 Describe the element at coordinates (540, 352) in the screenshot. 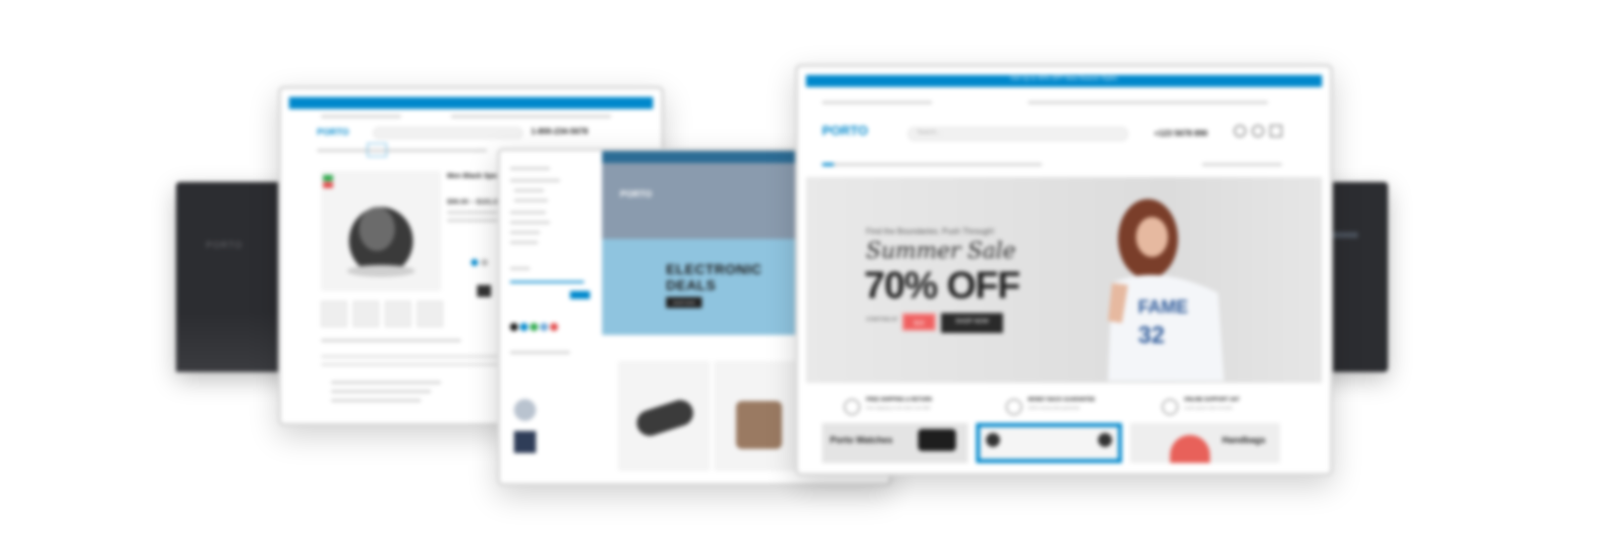

I see `size-filter` at that location.